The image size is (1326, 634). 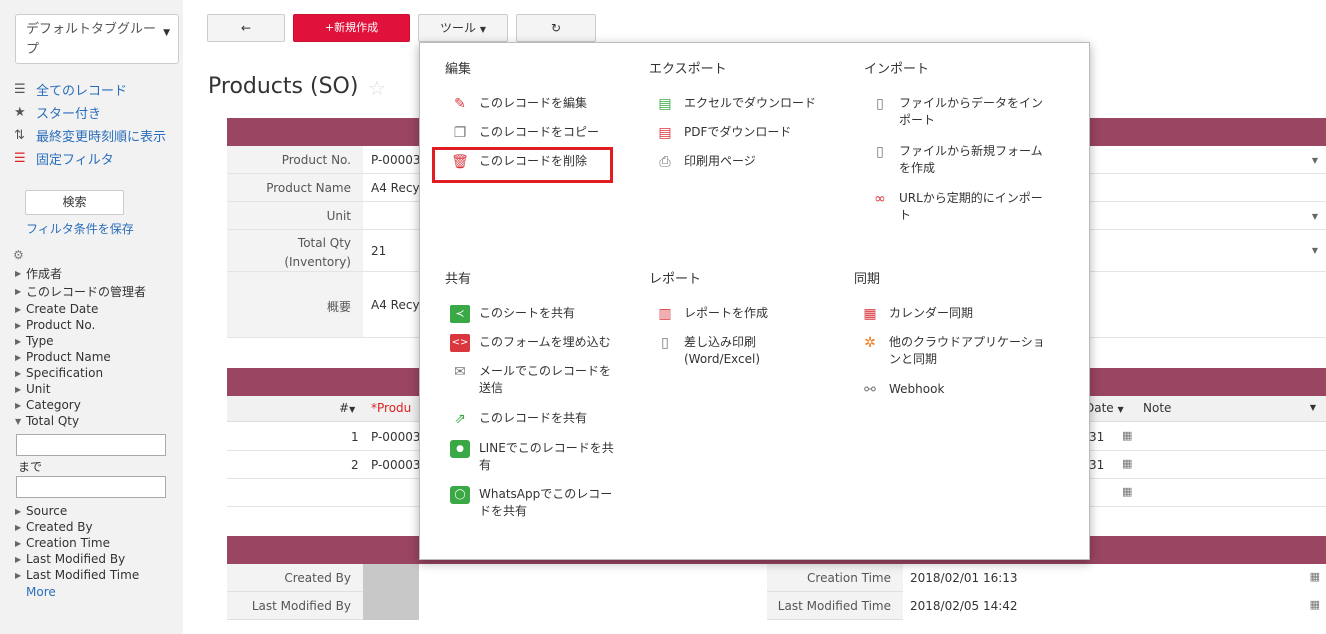 I want to click on col-date-header: Date ▼, so click(x=1104, y=408).